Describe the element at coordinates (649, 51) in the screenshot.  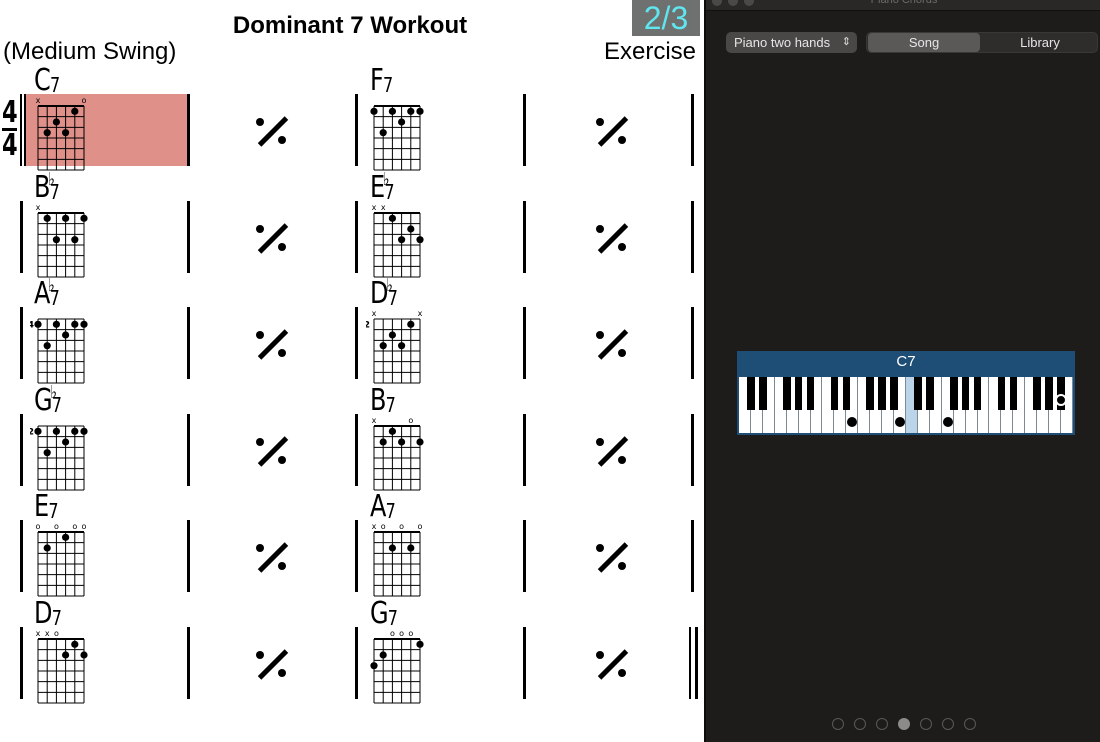
I see `song-composer: Exercise` at that location.